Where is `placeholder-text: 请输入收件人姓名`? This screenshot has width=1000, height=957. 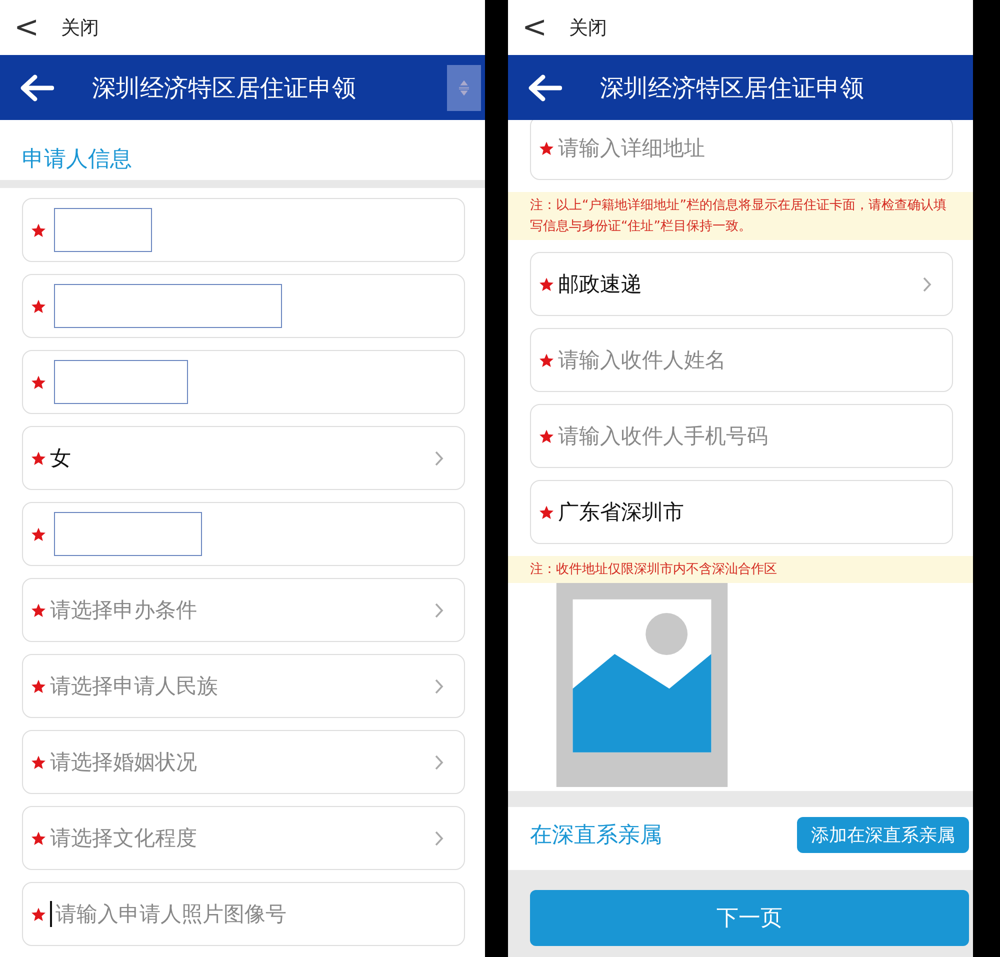
placeholder-text: 请输入收件人姓名 is located at coordinates (642, 360).